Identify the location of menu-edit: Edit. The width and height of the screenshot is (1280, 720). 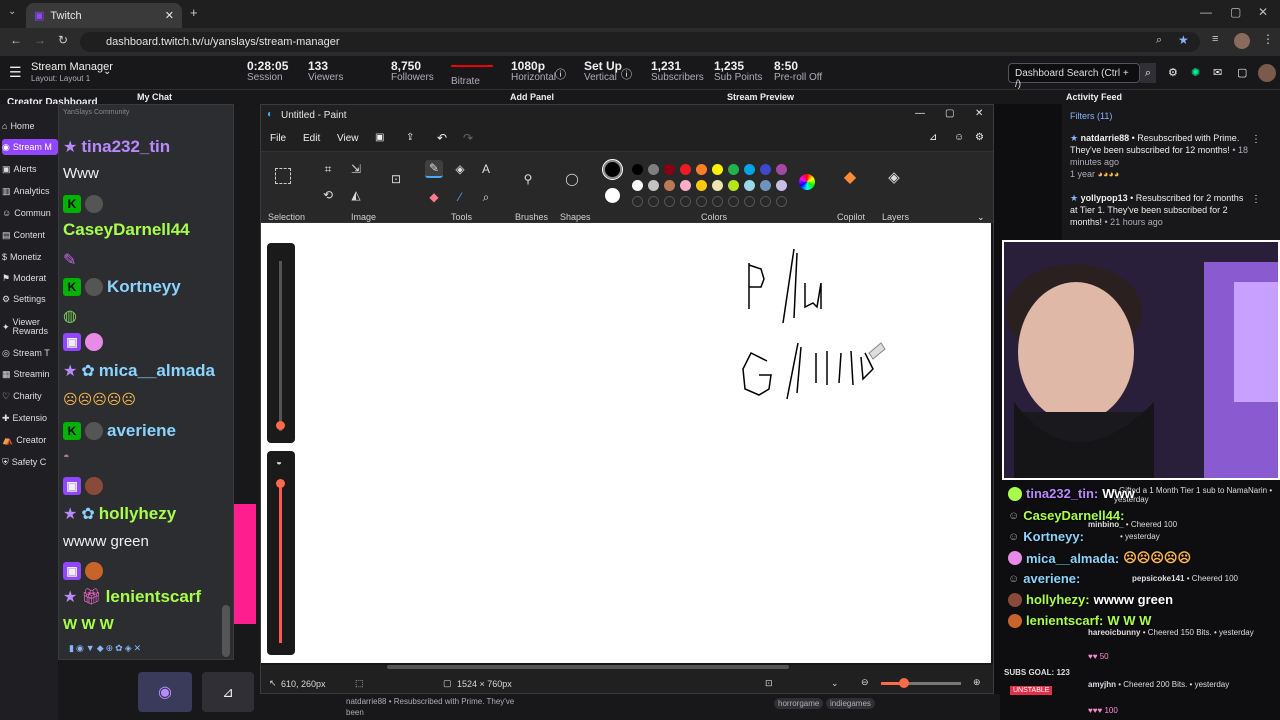
(311, 138).